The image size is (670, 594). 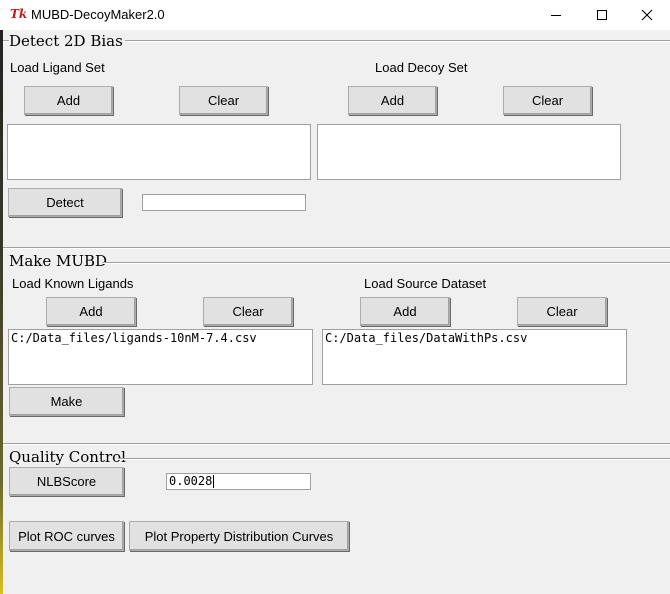 I want to click on nlbscore-value-field: 0.0028, so click(x=238, y=481).